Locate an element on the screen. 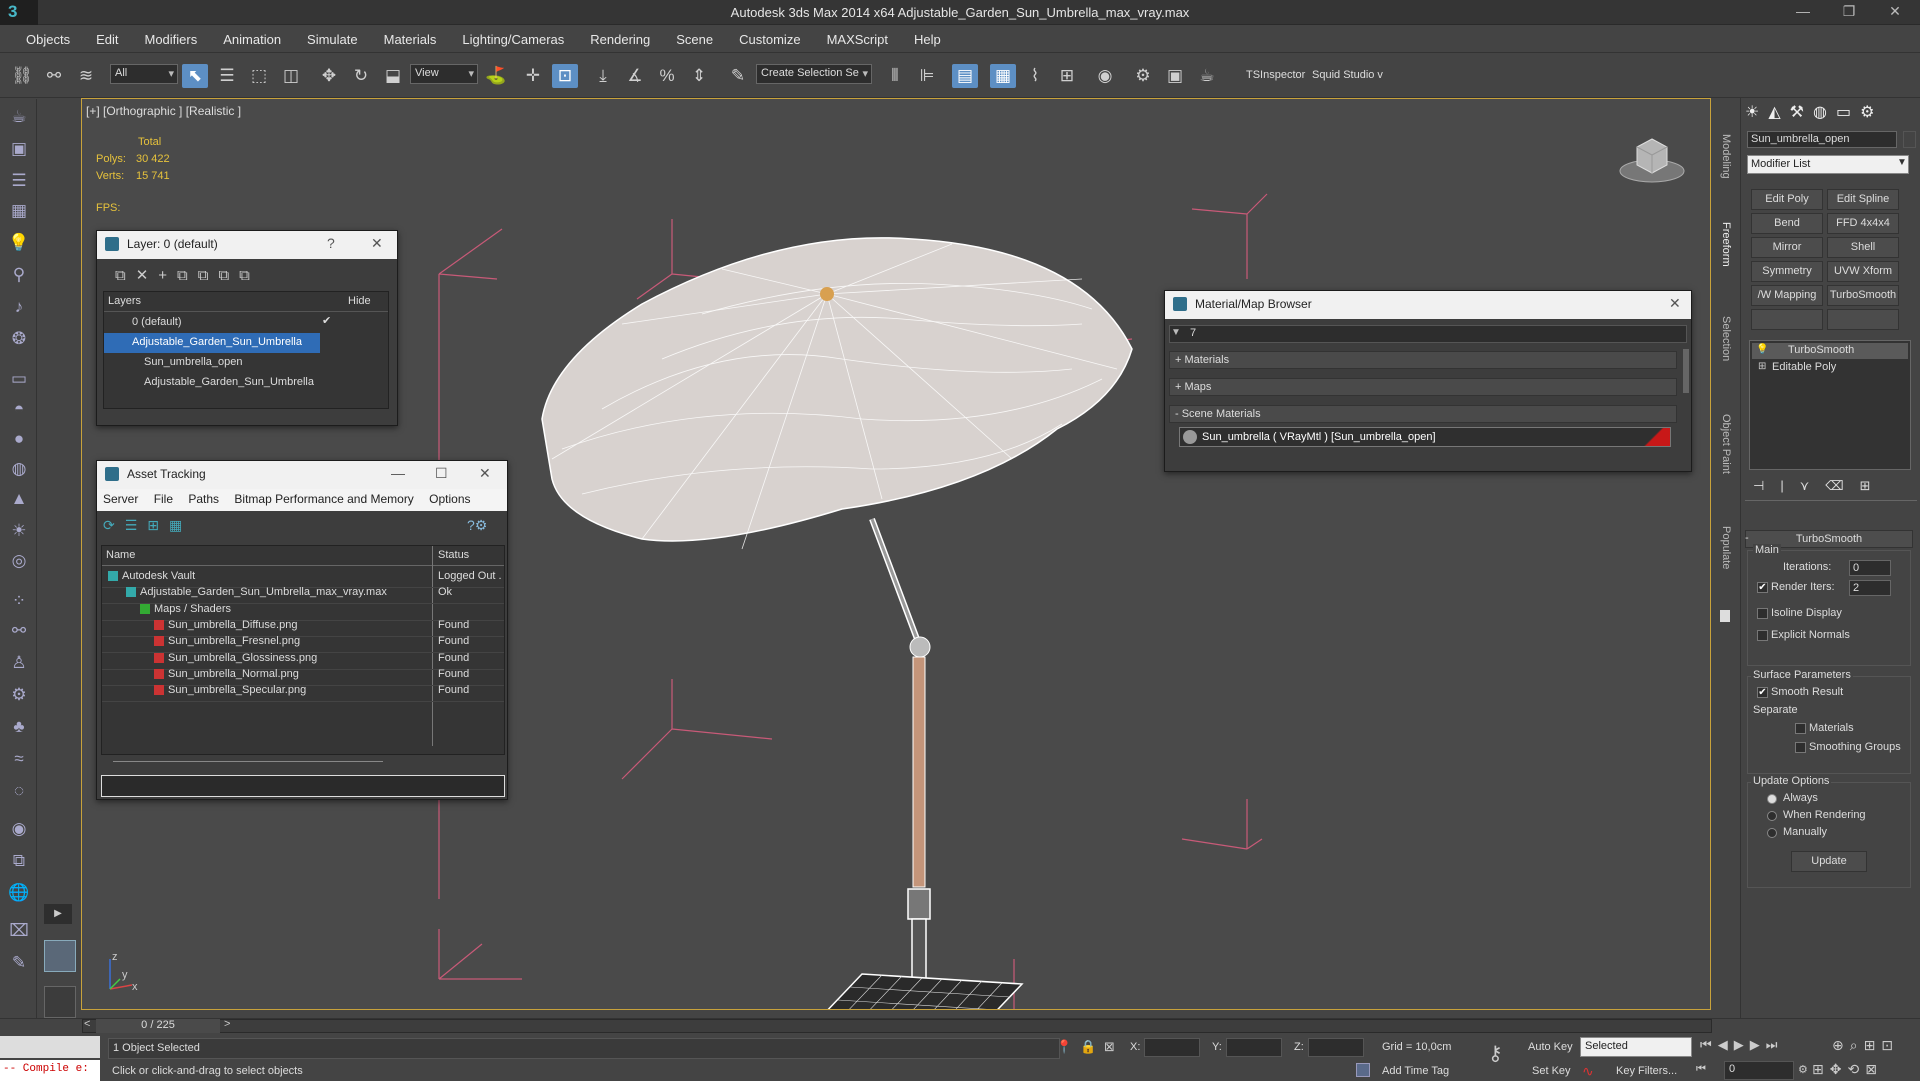 The width and height of the screenshot is (1920, 1081). menu-server: Server is located at coordinates (120, 499).